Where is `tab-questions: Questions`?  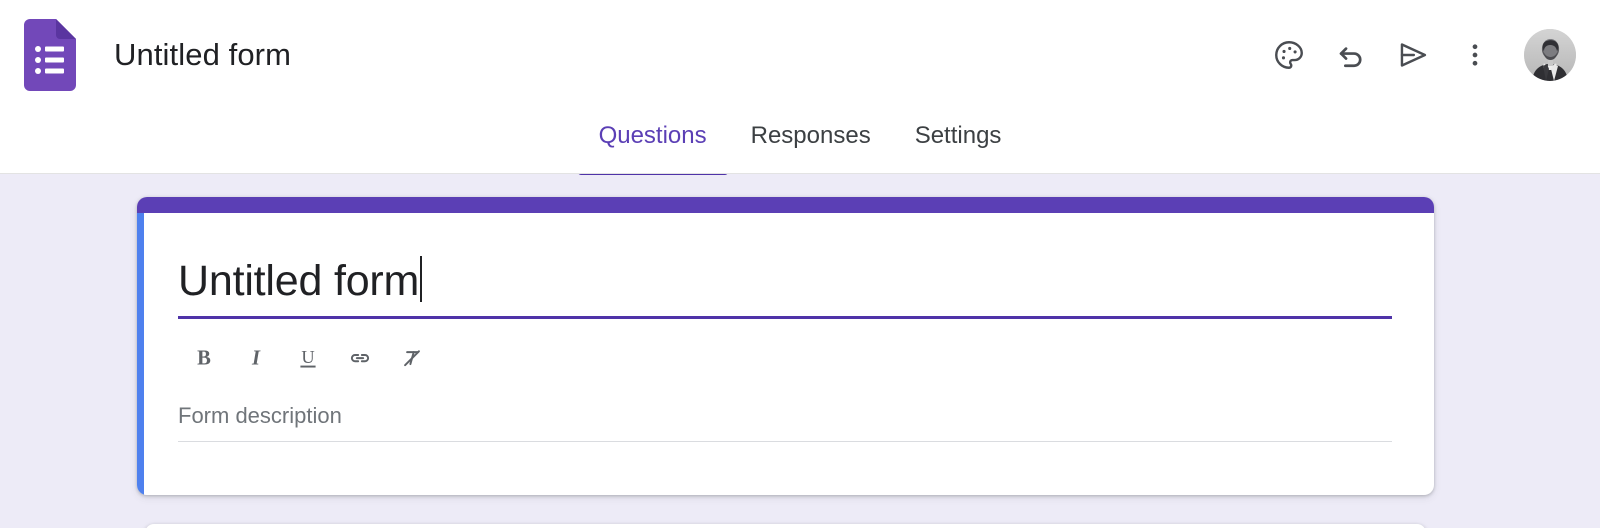
tab-questions: Questions is located at coordinates (653, 144).